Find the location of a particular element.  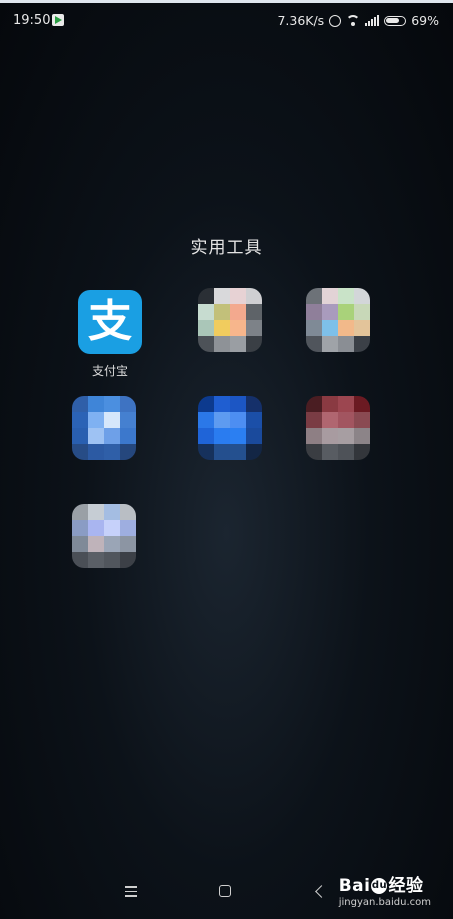

folder-title: 实用工具 is located at coordinates (226, 248).